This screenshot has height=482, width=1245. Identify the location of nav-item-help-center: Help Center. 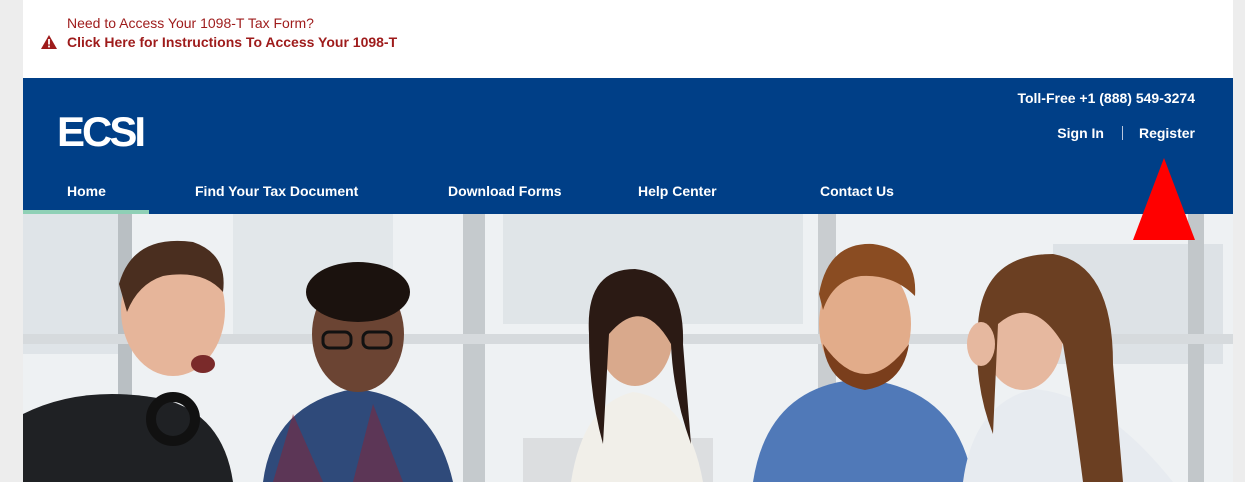
(677, 191).